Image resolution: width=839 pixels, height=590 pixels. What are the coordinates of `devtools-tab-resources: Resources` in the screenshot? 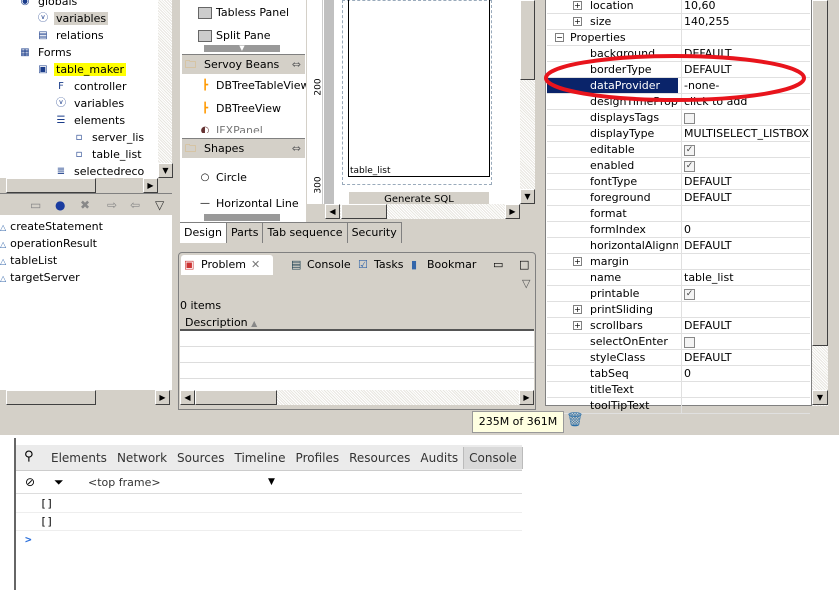 It's located at (379, 458).